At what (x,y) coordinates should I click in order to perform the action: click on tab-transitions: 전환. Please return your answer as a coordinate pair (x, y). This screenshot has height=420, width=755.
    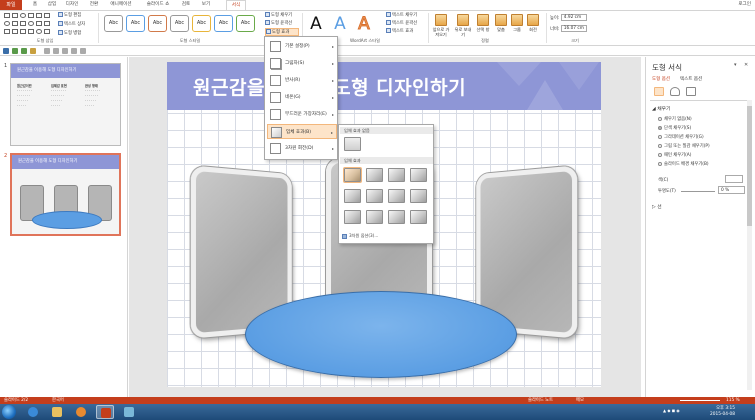
    Looking at the image, I should click on (94, 5).